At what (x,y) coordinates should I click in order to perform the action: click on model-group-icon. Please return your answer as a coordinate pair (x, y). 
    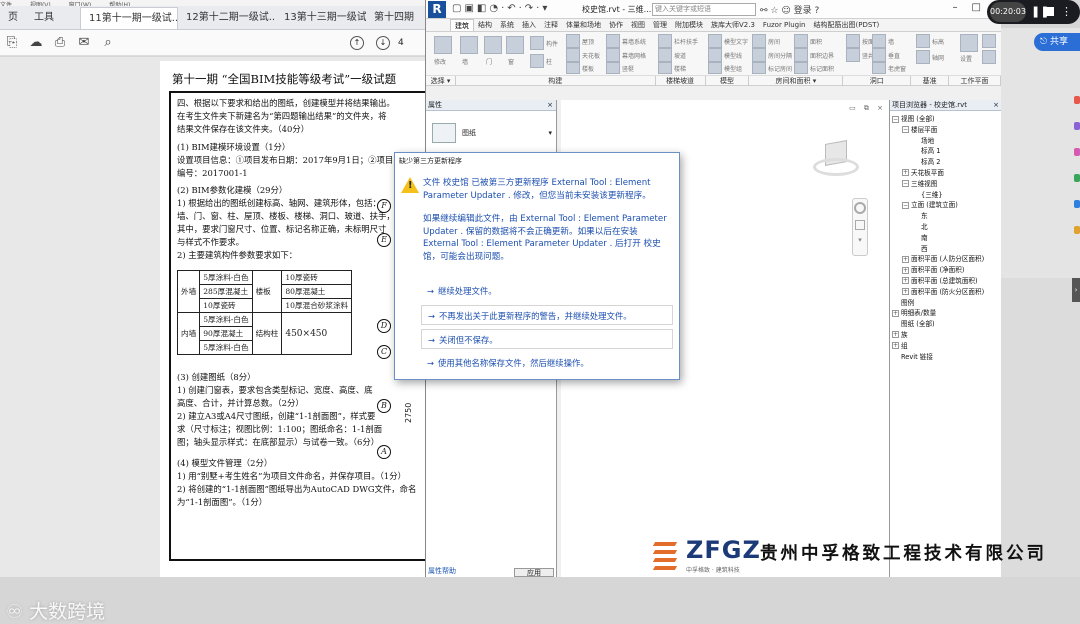
    Looking at the image, I should click on (715, 68).